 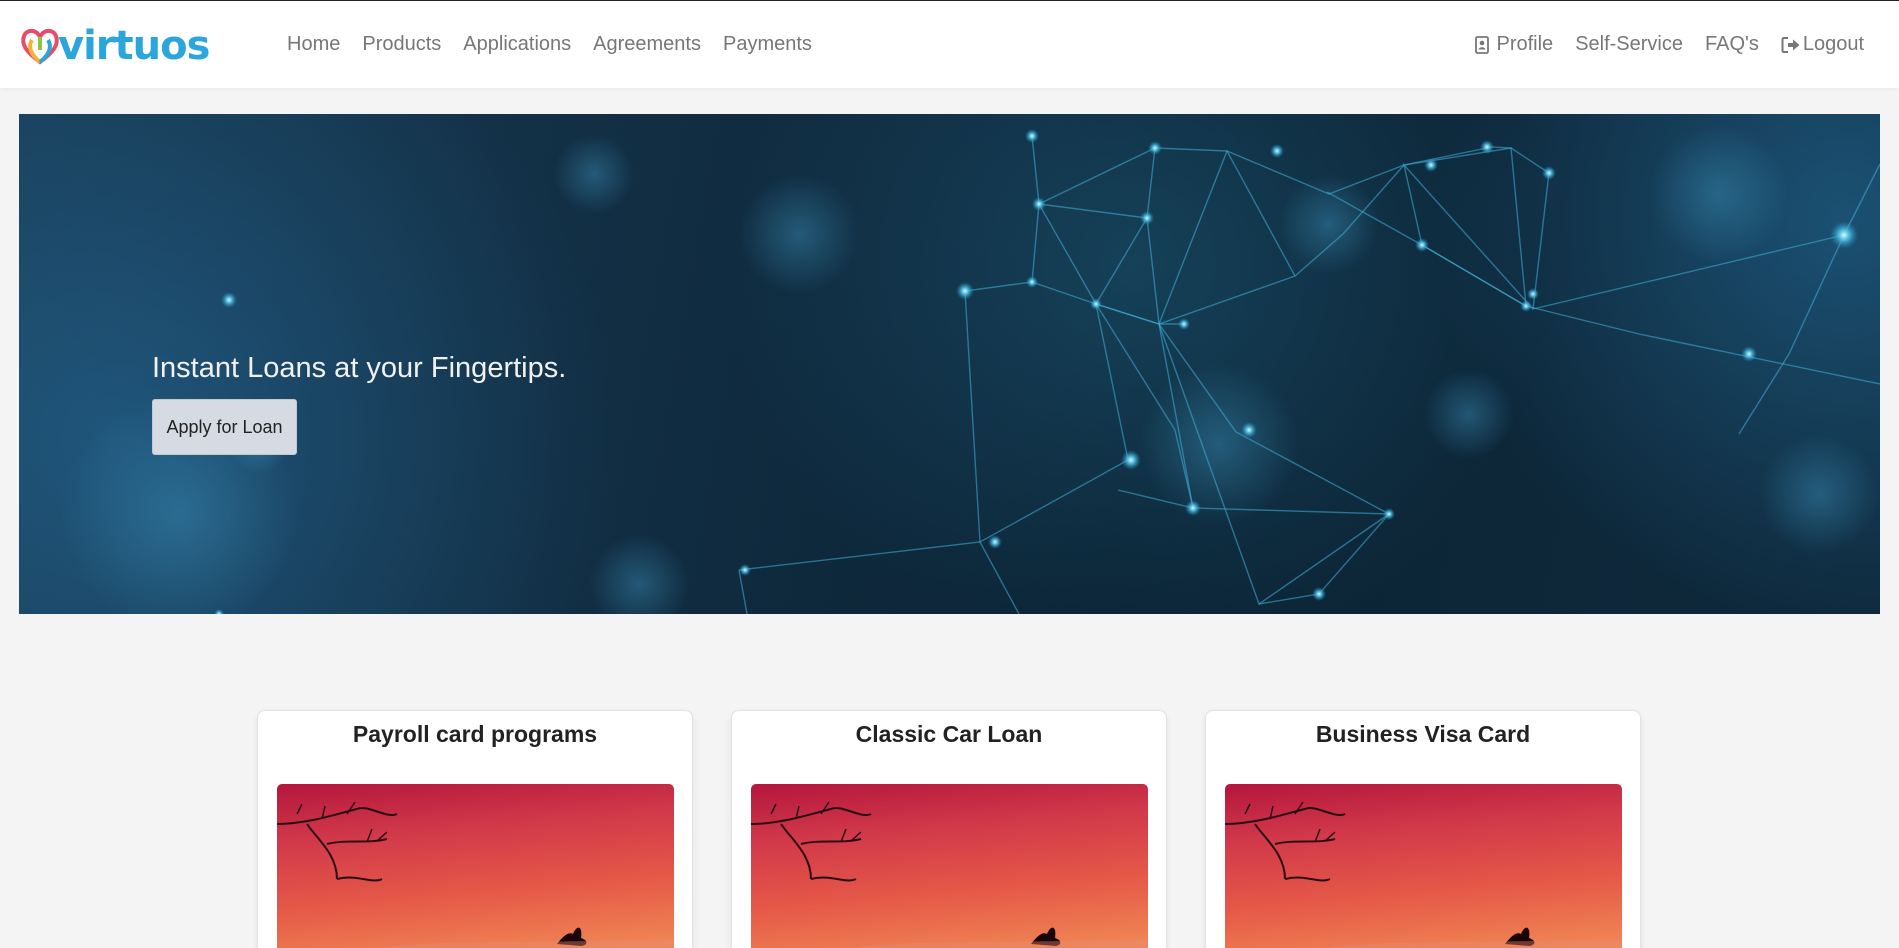 What do you see at coordinates (40, 46) in the screenshot?
I see `heart-logo-icon` at bounding box center [40, 46].